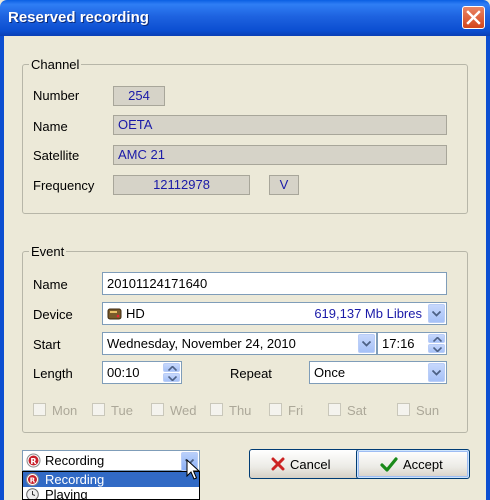 The image size is (490, 500). What do you see at coordinates (157, 409) in the screenshot?
I see `day-checkbox-wed` at bounding box center [157, 409].